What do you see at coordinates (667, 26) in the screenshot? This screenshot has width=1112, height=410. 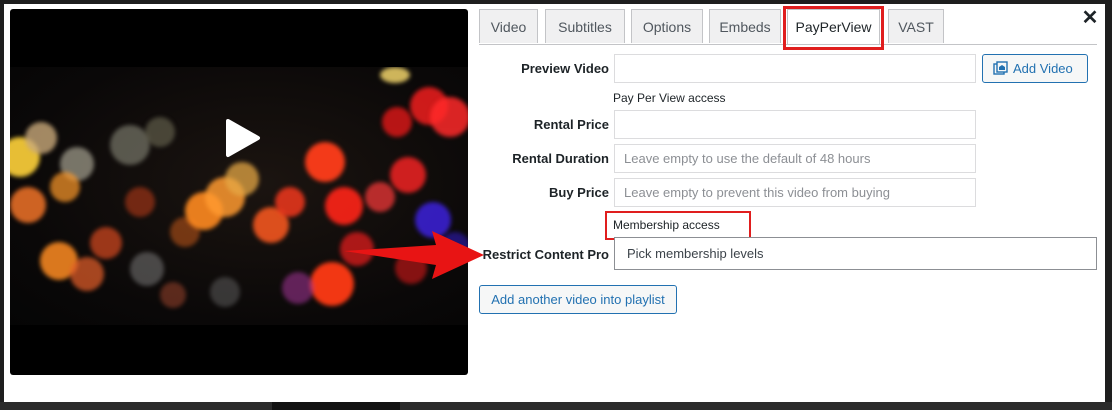 I see `tab-options: Options` at bounding box center [667, 26].